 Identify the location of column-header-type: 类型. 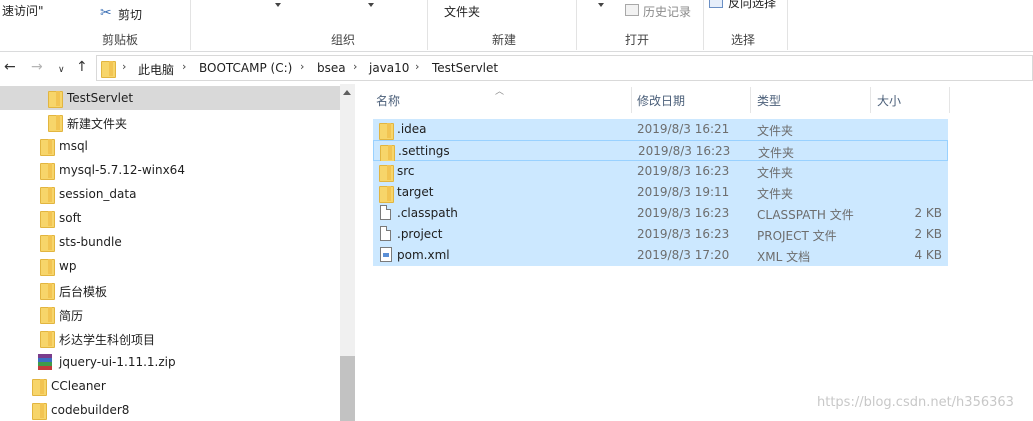
(769, 100).